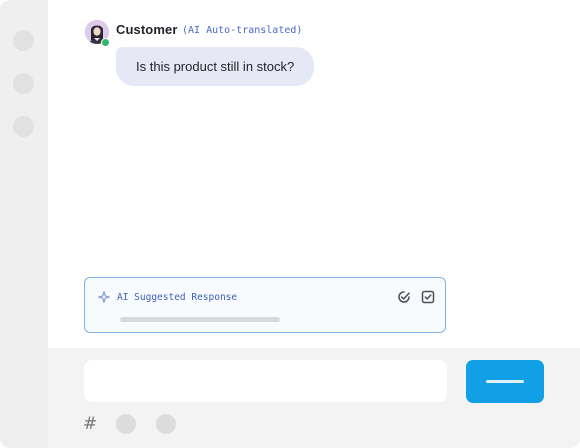 The height and width of the screenshot is (448, 580). What do you see at coordinates (265, 305) in the screenshot?
I see `ai-suggestion-box` at bounding box center [265, 305].